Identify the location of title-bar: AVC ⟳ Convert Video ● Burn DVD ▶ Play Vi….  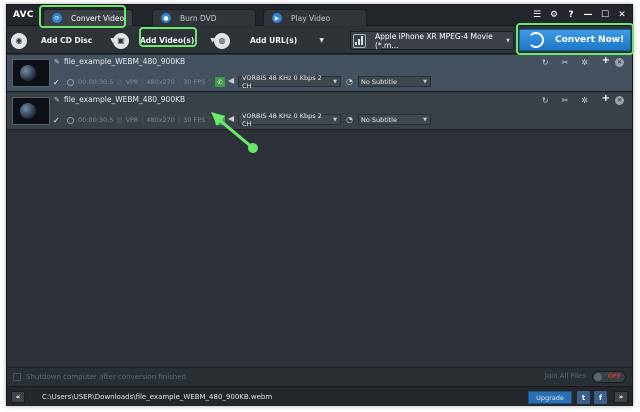
(319, 15).